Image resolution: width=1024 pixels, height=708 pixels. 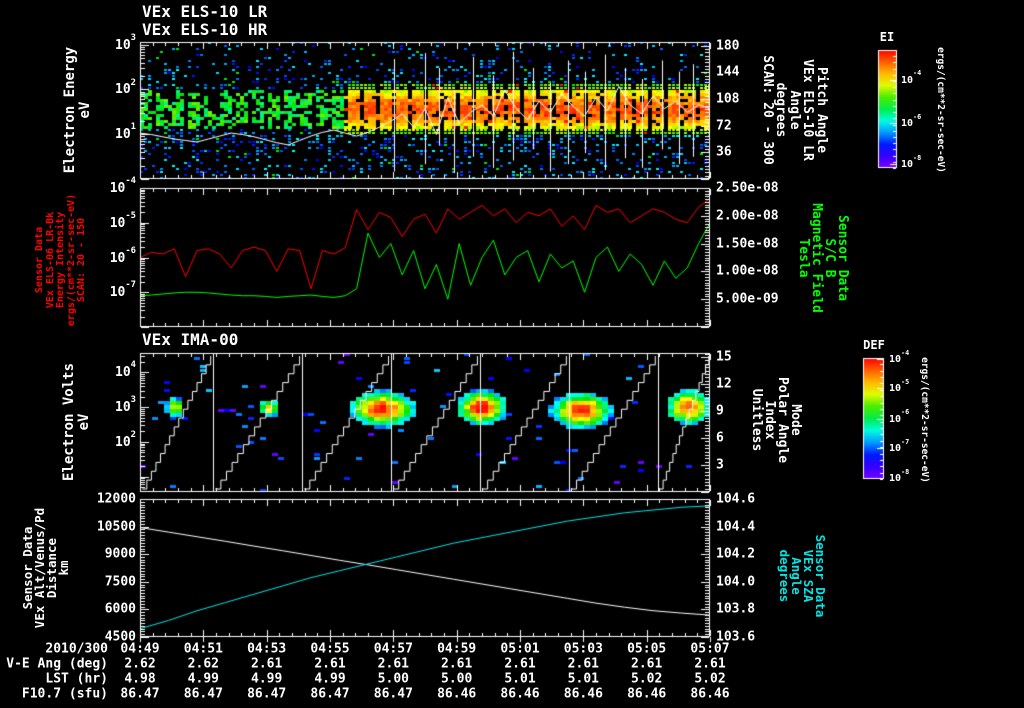 What do you see at coordinates (203, 649) in the screenshot?
I see `time-tick-label: 04:51` at bounding box center [203, 649].